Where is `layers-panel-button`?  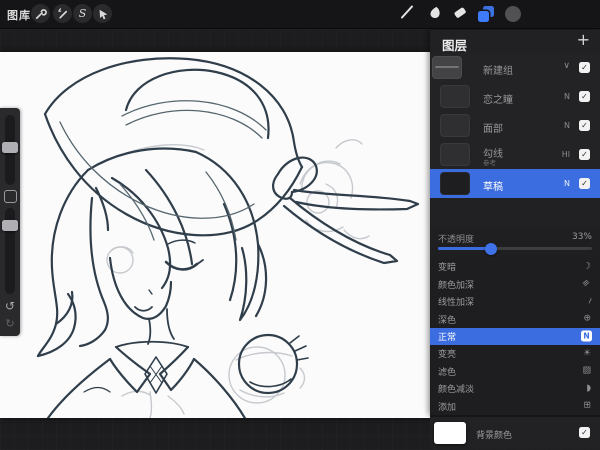 layers-panel-button is located at coordinates (486, 14).